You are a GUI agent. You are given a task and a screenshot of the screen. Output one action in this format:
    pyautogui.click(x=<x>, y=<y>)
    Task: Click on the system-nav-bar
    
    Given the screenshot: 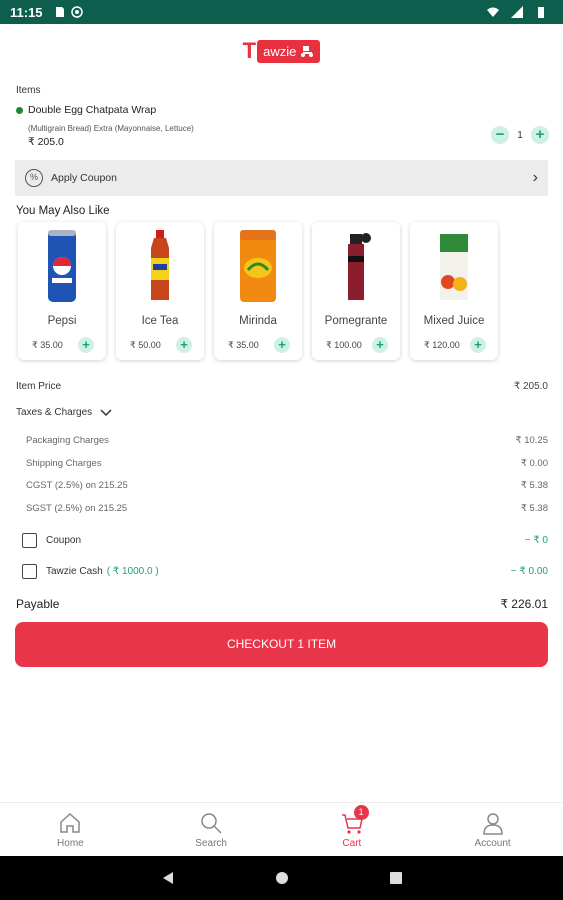 What is the action you would take?
    pyautogui.click(x=281, y=878)
    